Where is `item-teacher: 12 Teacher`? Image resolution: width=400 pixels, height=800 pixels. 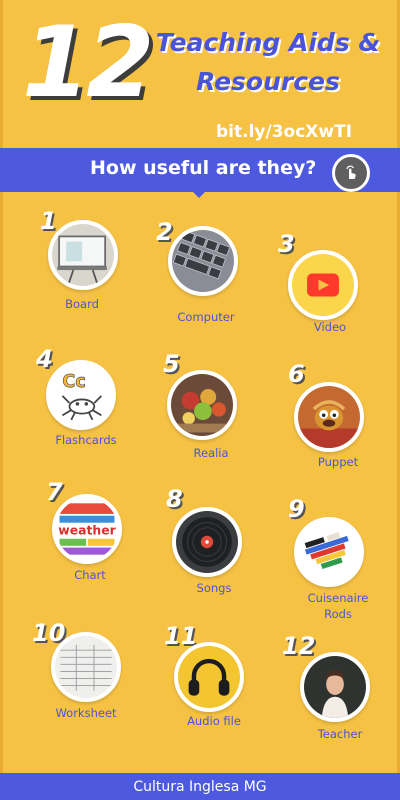 item-teacher: 12 Teacher is located at coordinates (338, 692).